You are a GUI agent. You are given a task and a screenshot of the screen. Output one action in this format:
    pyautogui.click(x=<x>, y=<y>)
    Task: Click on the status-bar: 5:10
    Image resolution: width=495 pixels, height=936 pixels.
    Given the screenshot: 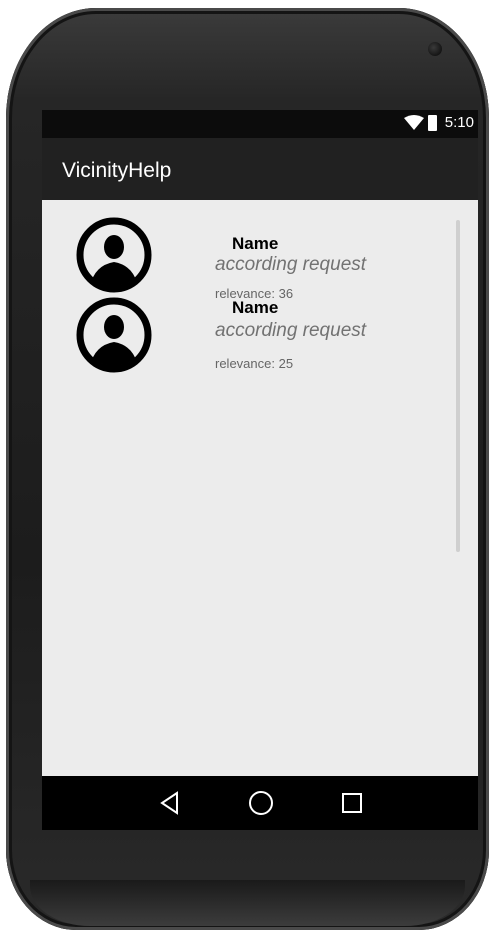 What is the action you would take?
    pyautogui.click(x=260, y=124)
    